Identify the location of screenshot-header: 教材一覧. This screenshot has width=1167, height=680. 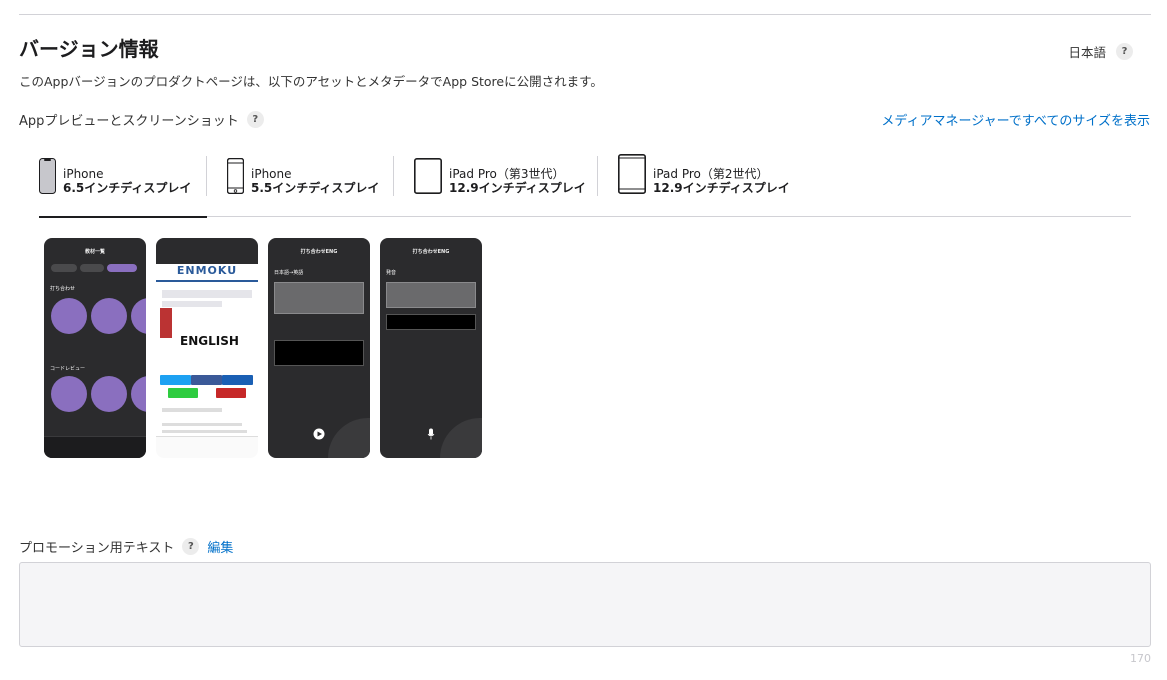
(94, 252).